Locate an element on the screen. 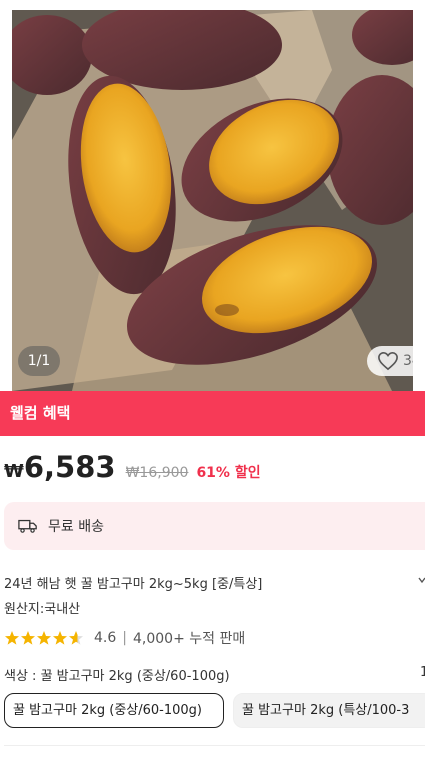 This screenshot has height=764, width=425. welcome-banner: 웰컴 혜택 is located at coordinates (212, 413).